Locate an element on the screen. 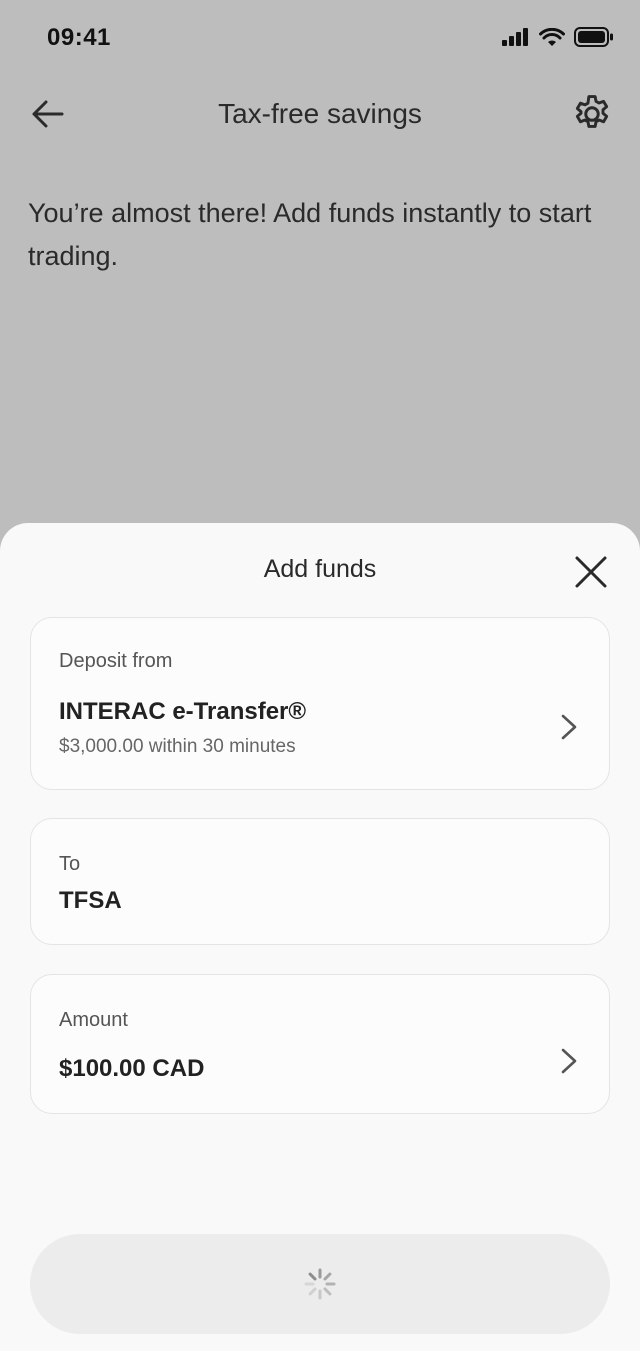 This screenshot has width=640, height=1351. add-funds-button is located at coordinates (320, 1284).